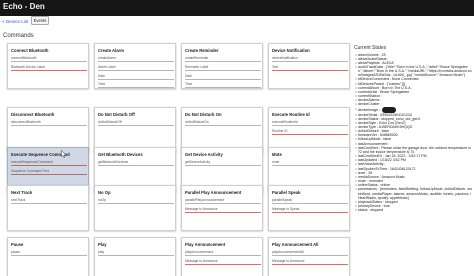  I want to click on command-parameter-input: Reminder Label, so click(223, 68).